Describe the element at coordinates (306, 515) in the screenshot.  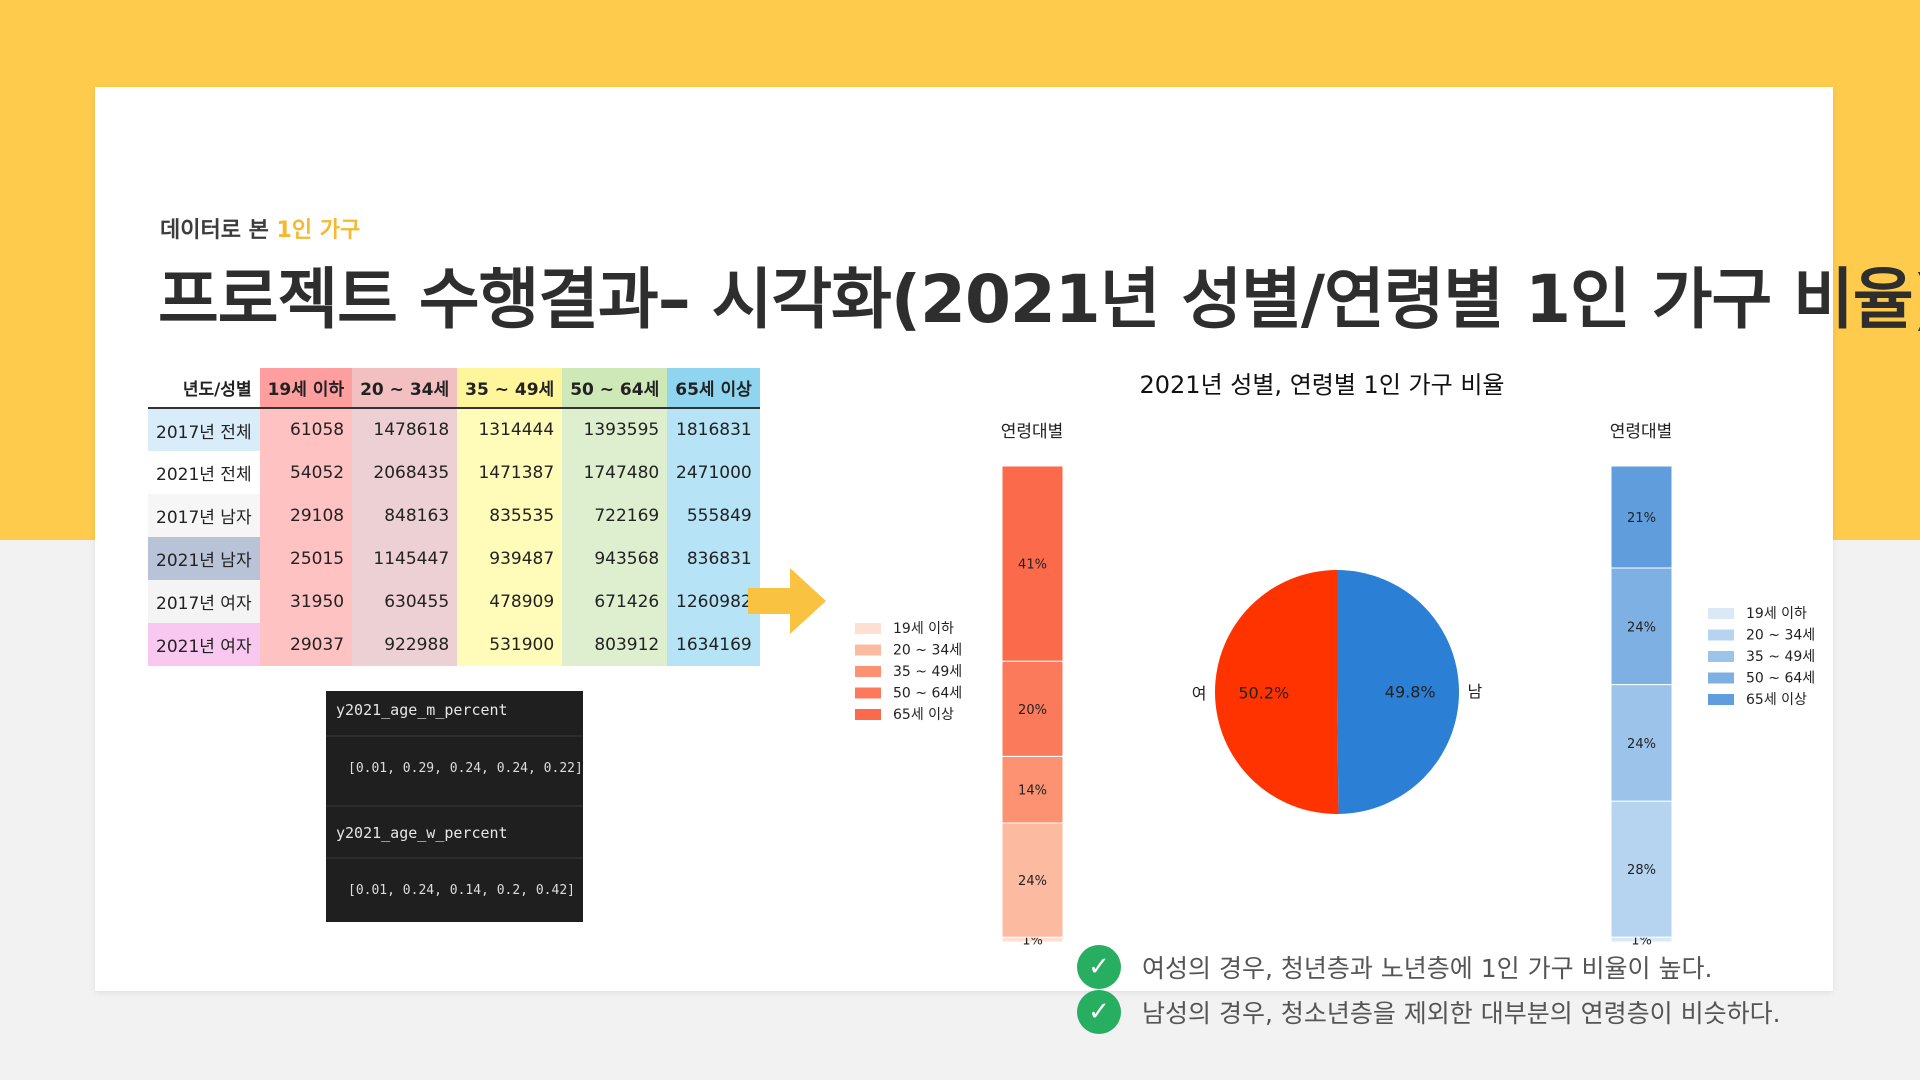
I see `table-cell: 29108` at that location.